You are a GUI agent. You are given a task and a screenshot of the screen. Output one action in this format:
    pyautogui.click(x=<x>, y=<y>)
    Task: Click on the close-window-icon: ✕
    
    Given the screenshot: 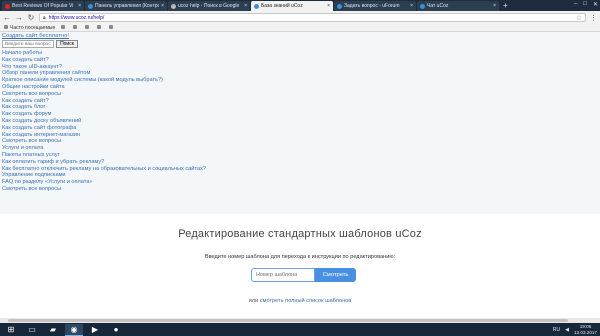 What is the action you would take?
    pyautogui.click(x=595, y=4)
    